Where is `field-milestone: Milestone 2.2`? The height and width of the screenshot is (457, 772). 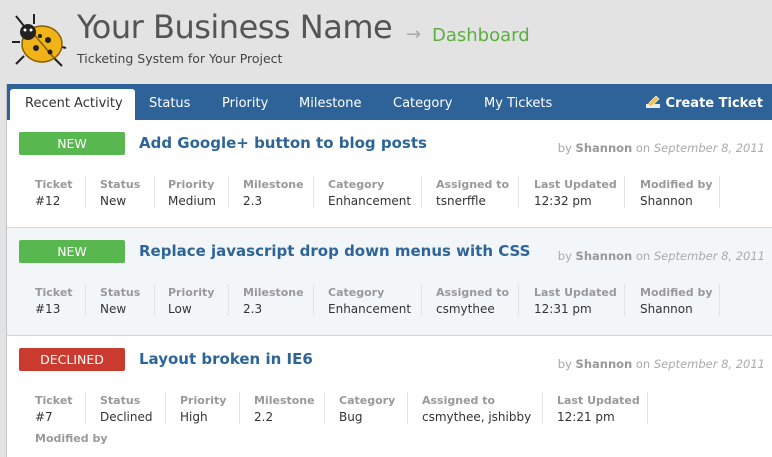
field-milestone: Milestone 2.2 is located at coordinates (284, 409).